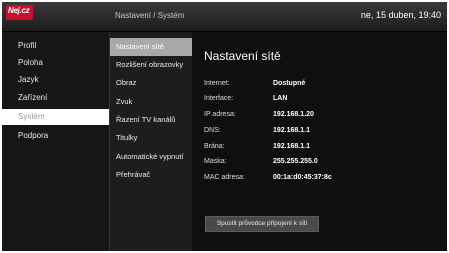  I want to click on sidebar-item-system: Systém, so click(55, 117).